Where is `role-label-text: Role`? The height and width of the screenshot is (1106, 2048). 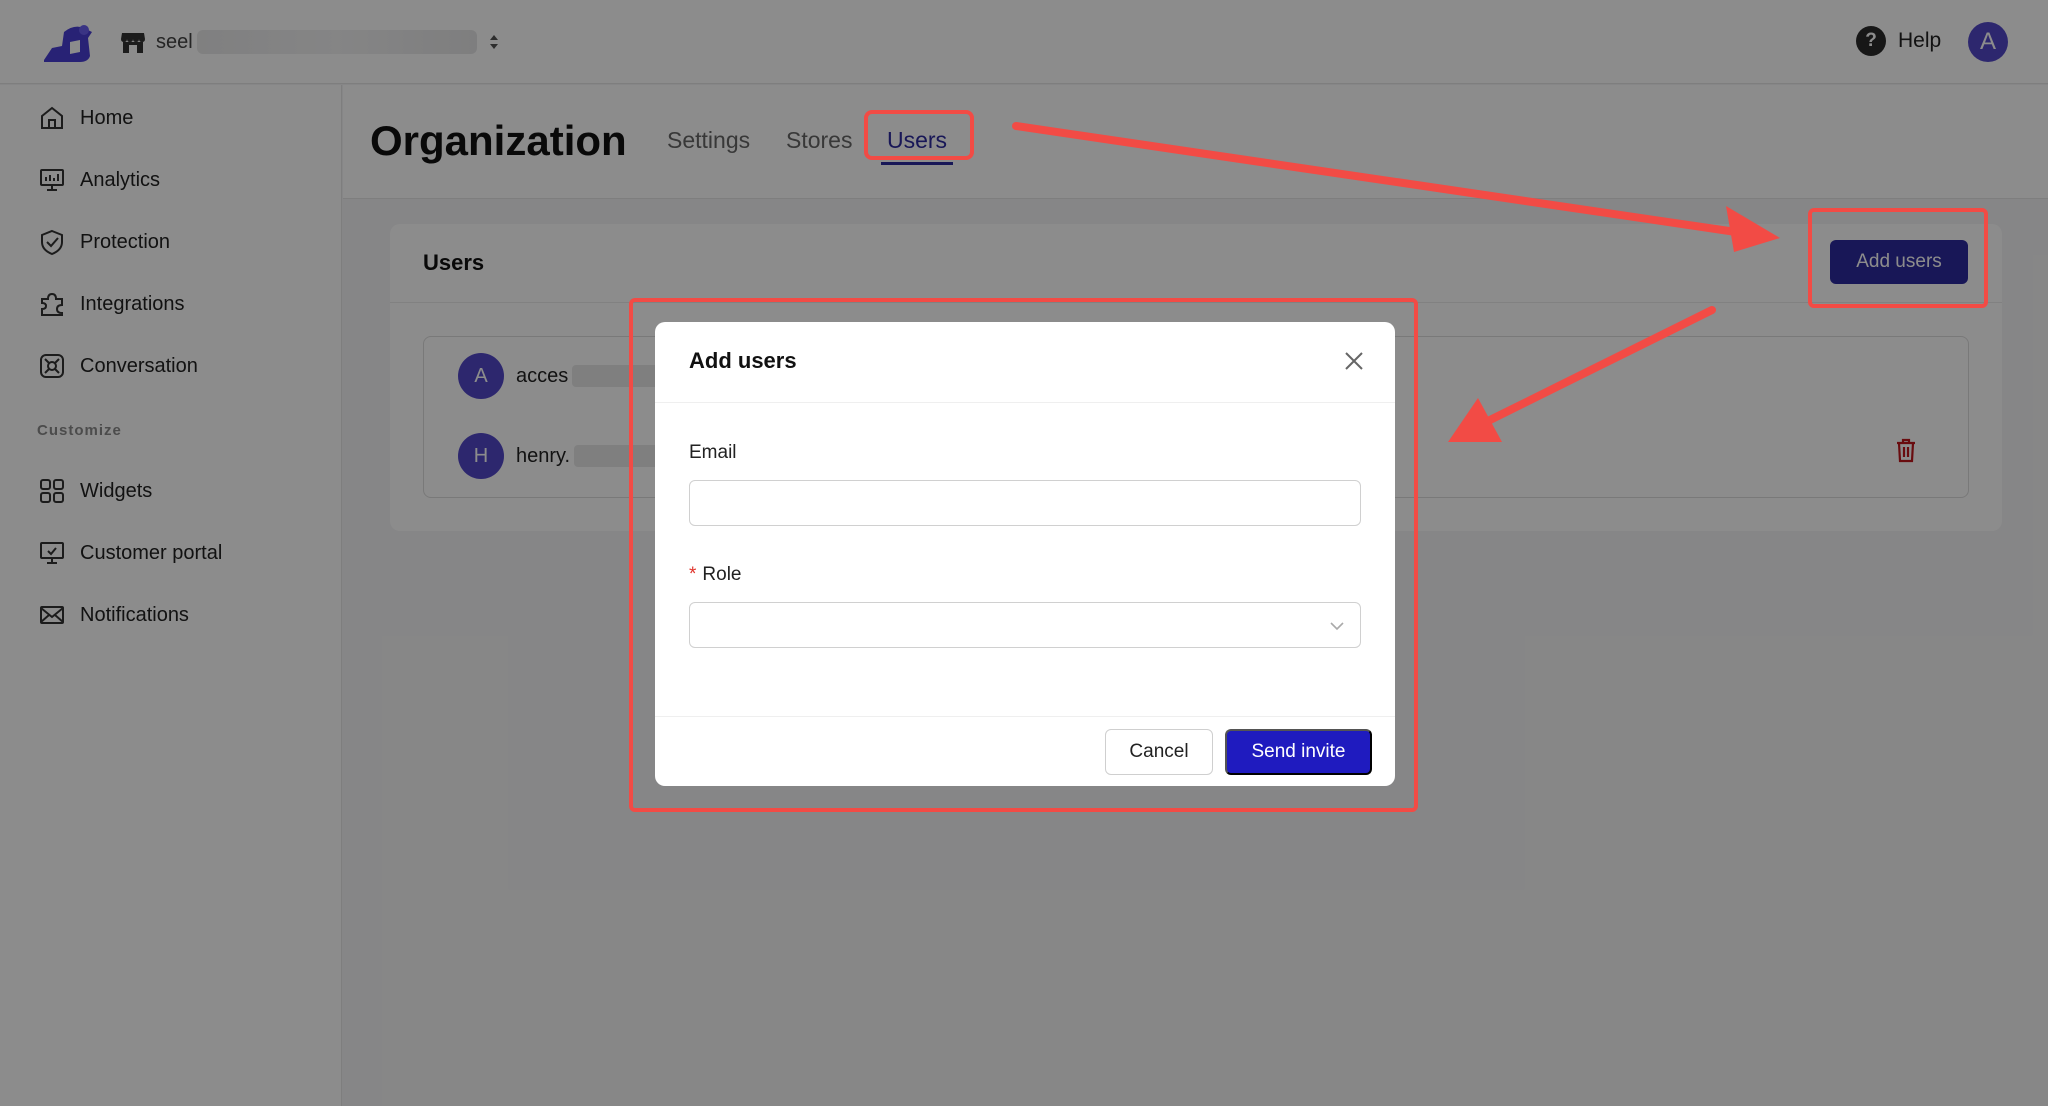
role-label-text: Role is located at coordinates (722, 574).